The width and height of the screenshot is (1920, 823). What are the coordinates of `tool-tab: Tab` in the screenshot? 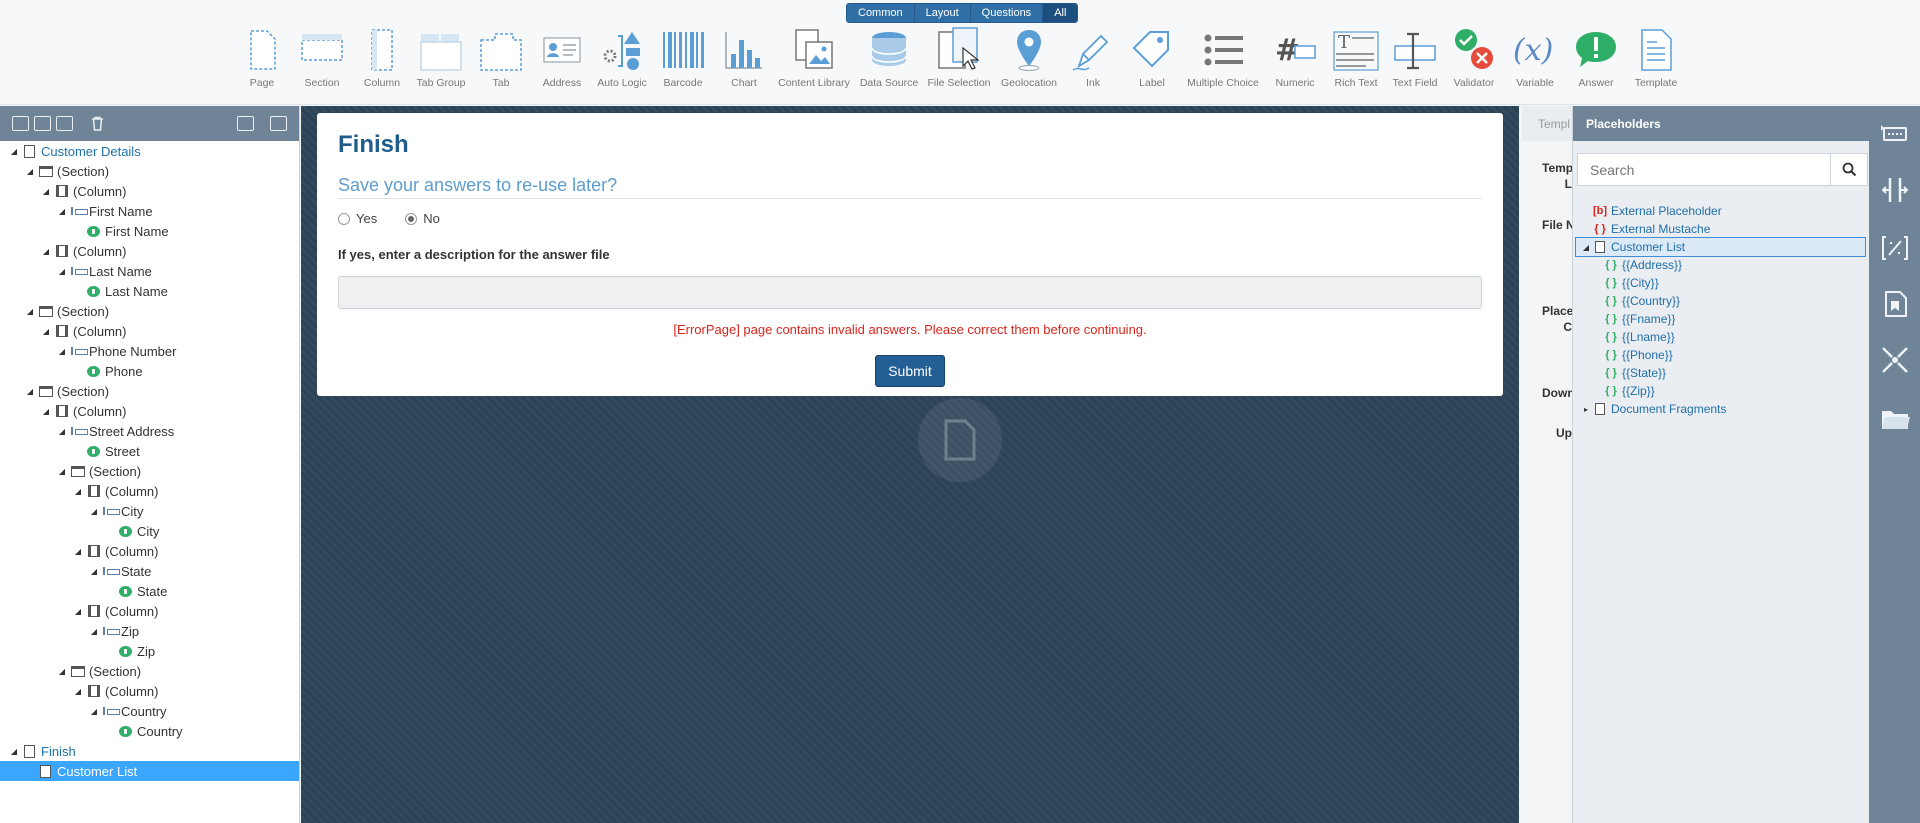 It's located at (501, 57).